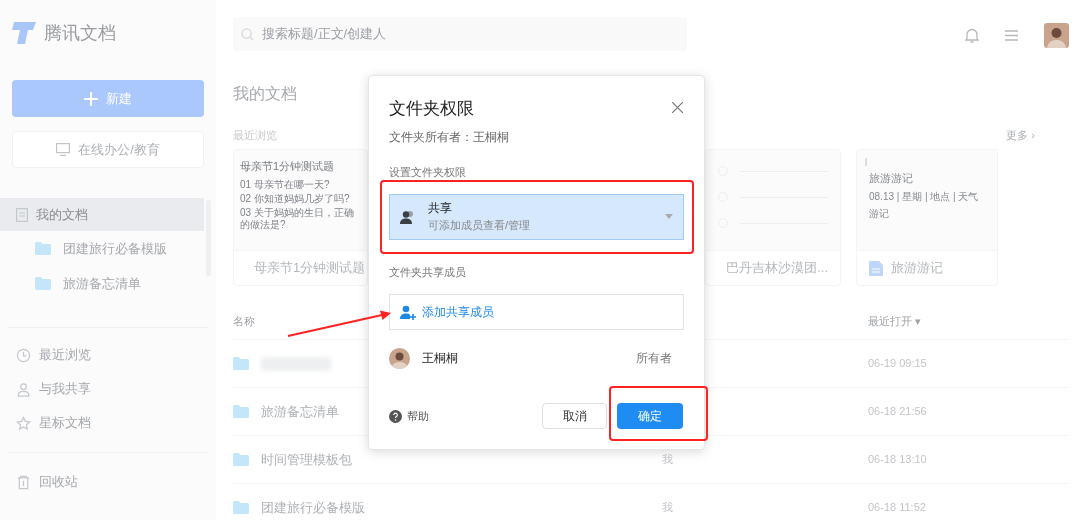 Image resolution: width=1080 pixels, height=520 pixels. Describe the element at coordinates (306, 459) in the screenshot. I see `document-name: 时间管理模板包` at that location.